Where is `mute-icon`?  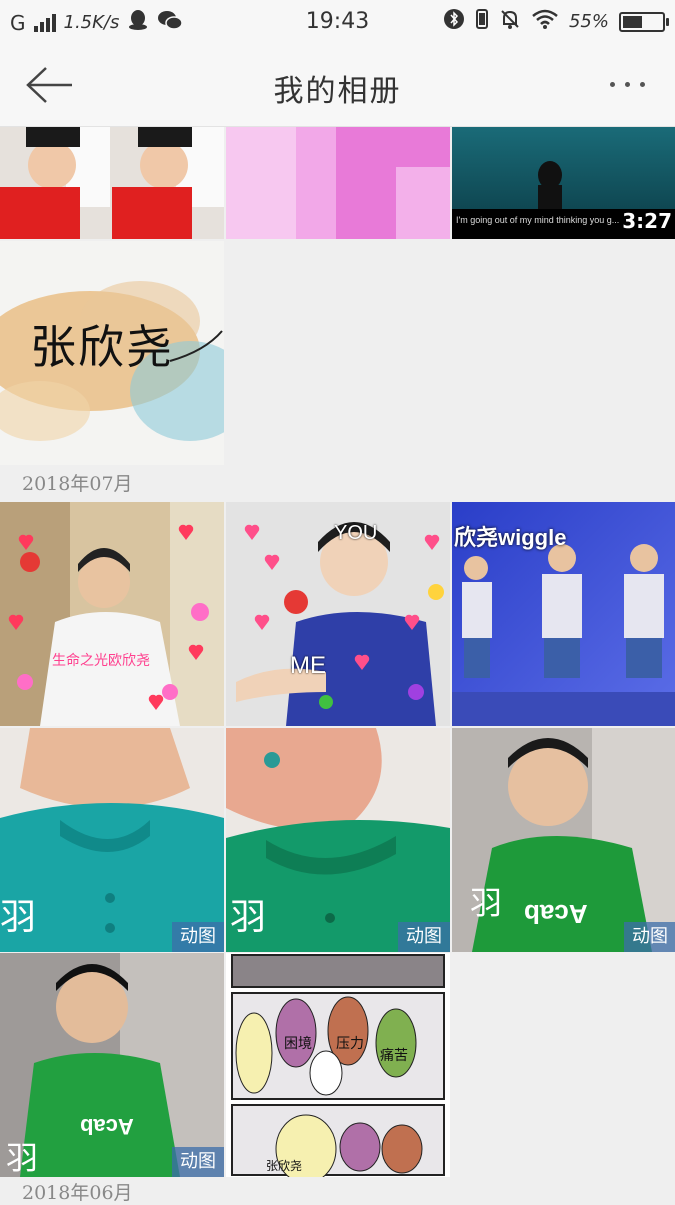 mute-icon is located at coordinates (510, 21).